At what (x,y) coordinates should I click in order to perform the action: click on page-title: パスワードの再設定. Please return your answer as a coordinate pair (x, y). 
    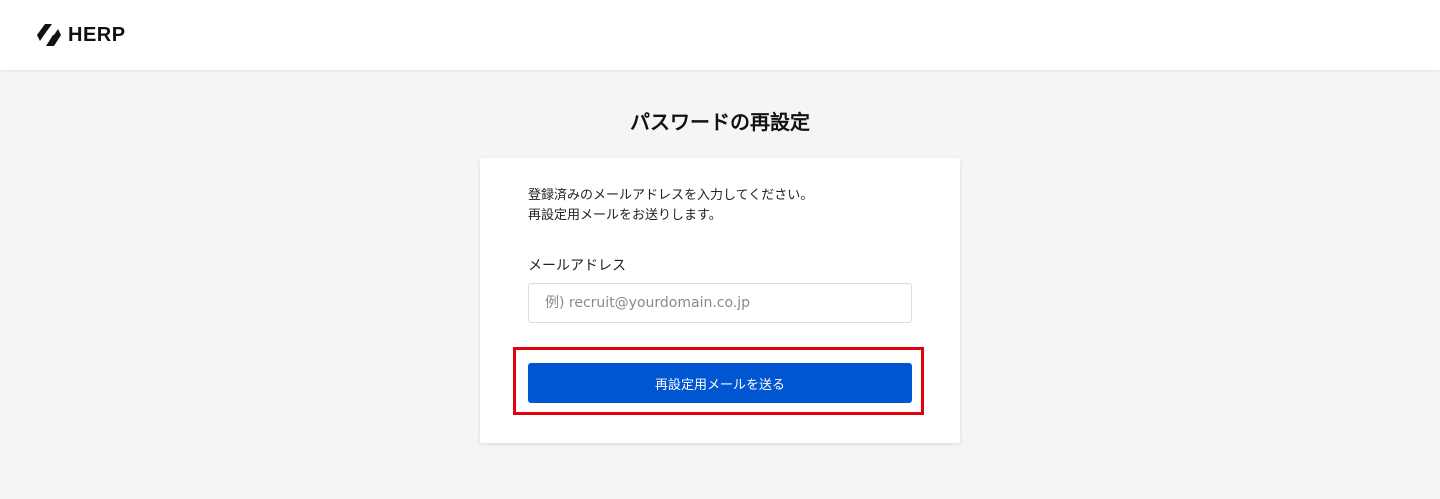
    Looking at the image, I should click on (720, 122).